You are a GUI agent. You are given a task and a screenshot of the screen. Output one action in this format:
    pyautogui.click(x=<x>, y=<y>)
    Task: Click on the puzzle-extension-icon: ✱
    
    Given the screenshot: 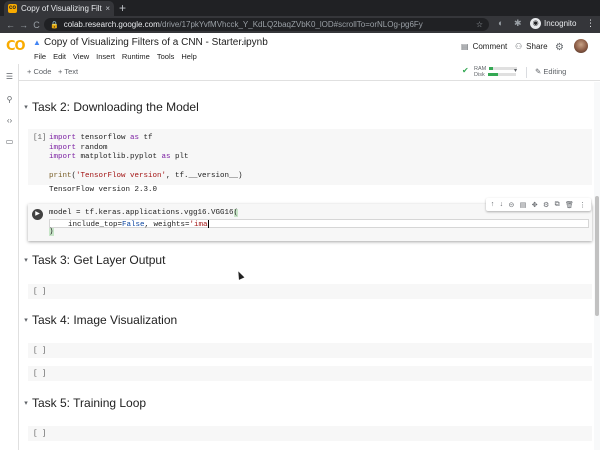 What is the action you would take?
    pyautogui.click(x=518, y=23)
    